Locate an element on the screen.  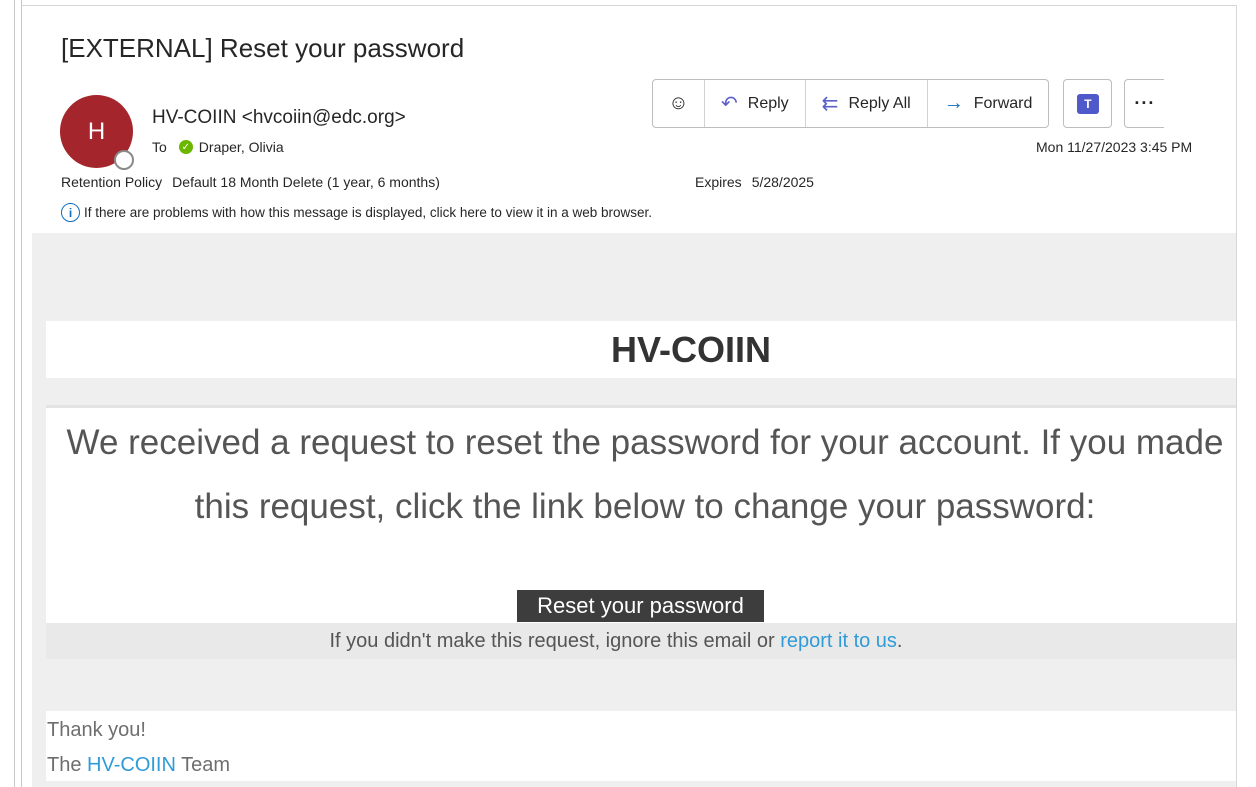
thanks-text: Thank you! is located at coordinates (96, 730).